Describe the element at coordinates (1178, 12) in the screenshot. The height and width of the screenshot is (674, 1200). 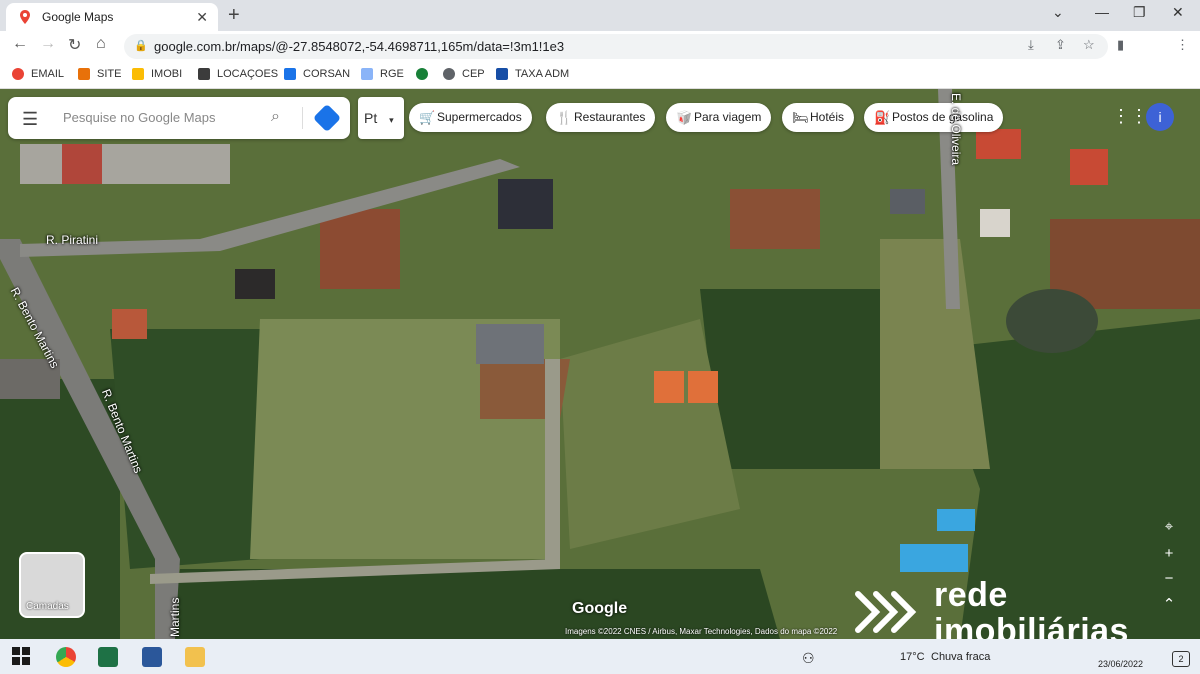
I see `close-window-button: ✕` at that location.